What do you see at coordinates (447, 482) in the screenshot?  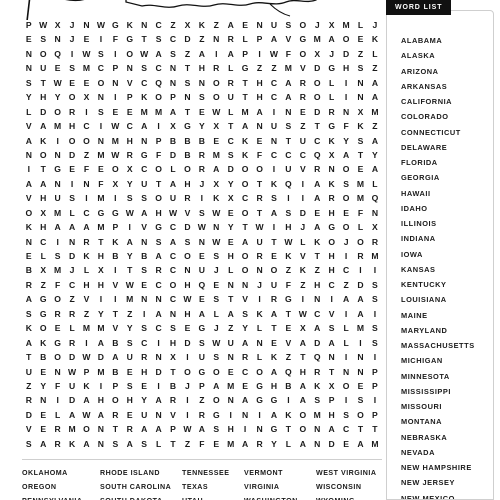 I see `word-list-item: NEW JERSEY` at bounding box center [447, 482].